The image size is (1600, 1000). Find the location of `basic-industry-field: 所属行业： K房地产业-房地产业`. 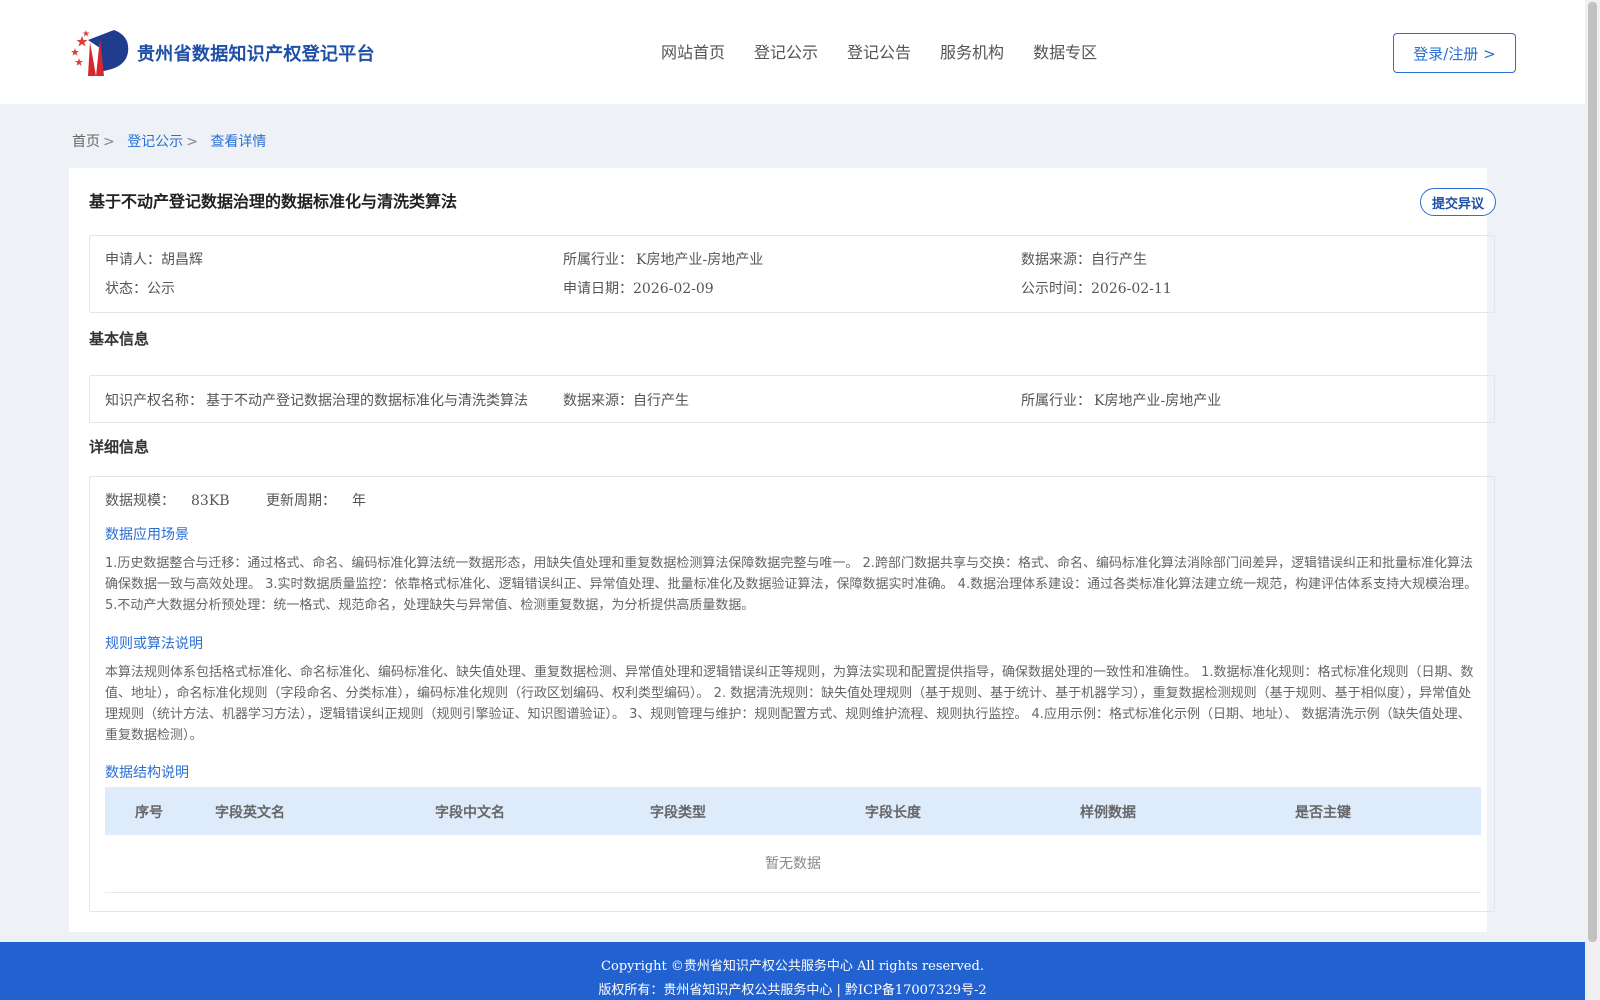

basic-industry-field: 所属行业： K房地产业-房地产业 is located at coordinates (1121, 400).